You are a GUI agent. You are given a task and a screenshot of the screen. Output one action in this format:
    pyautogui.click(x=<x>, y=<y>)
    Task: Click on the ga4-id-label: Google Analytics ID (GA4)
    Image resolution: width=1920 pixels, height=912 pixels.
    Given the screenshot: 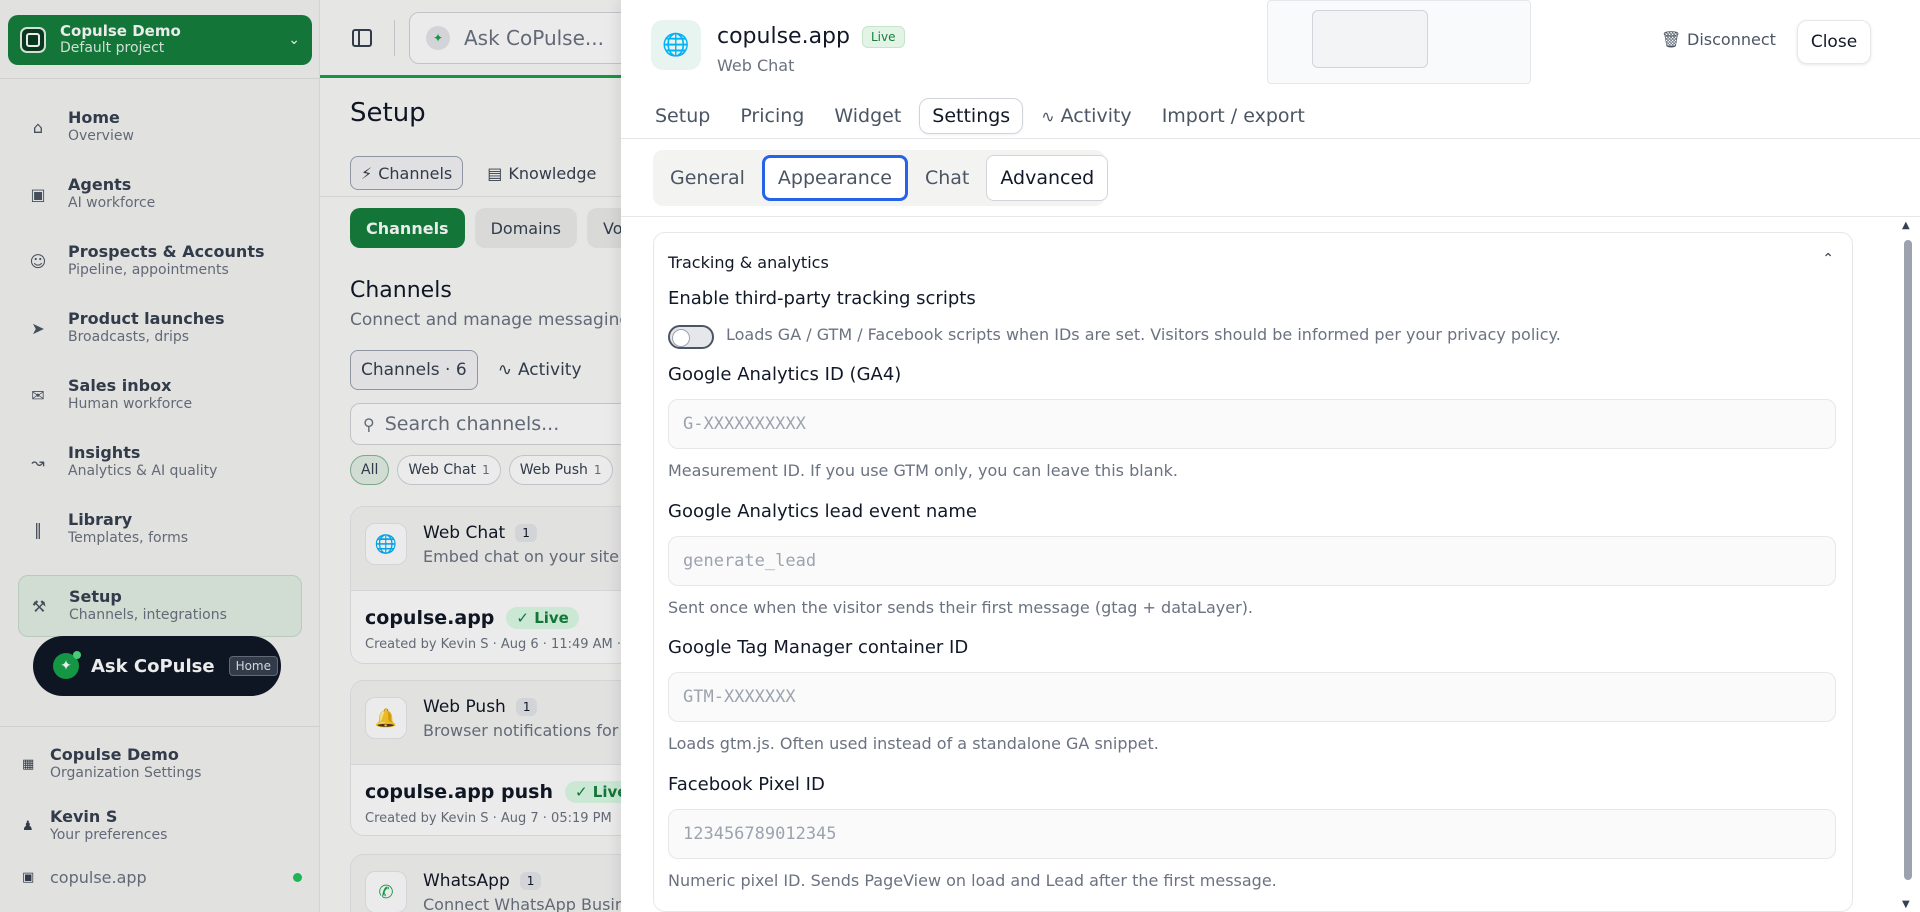 What is the action you would take?
    pyautogui.click(x=785, y=374)
    